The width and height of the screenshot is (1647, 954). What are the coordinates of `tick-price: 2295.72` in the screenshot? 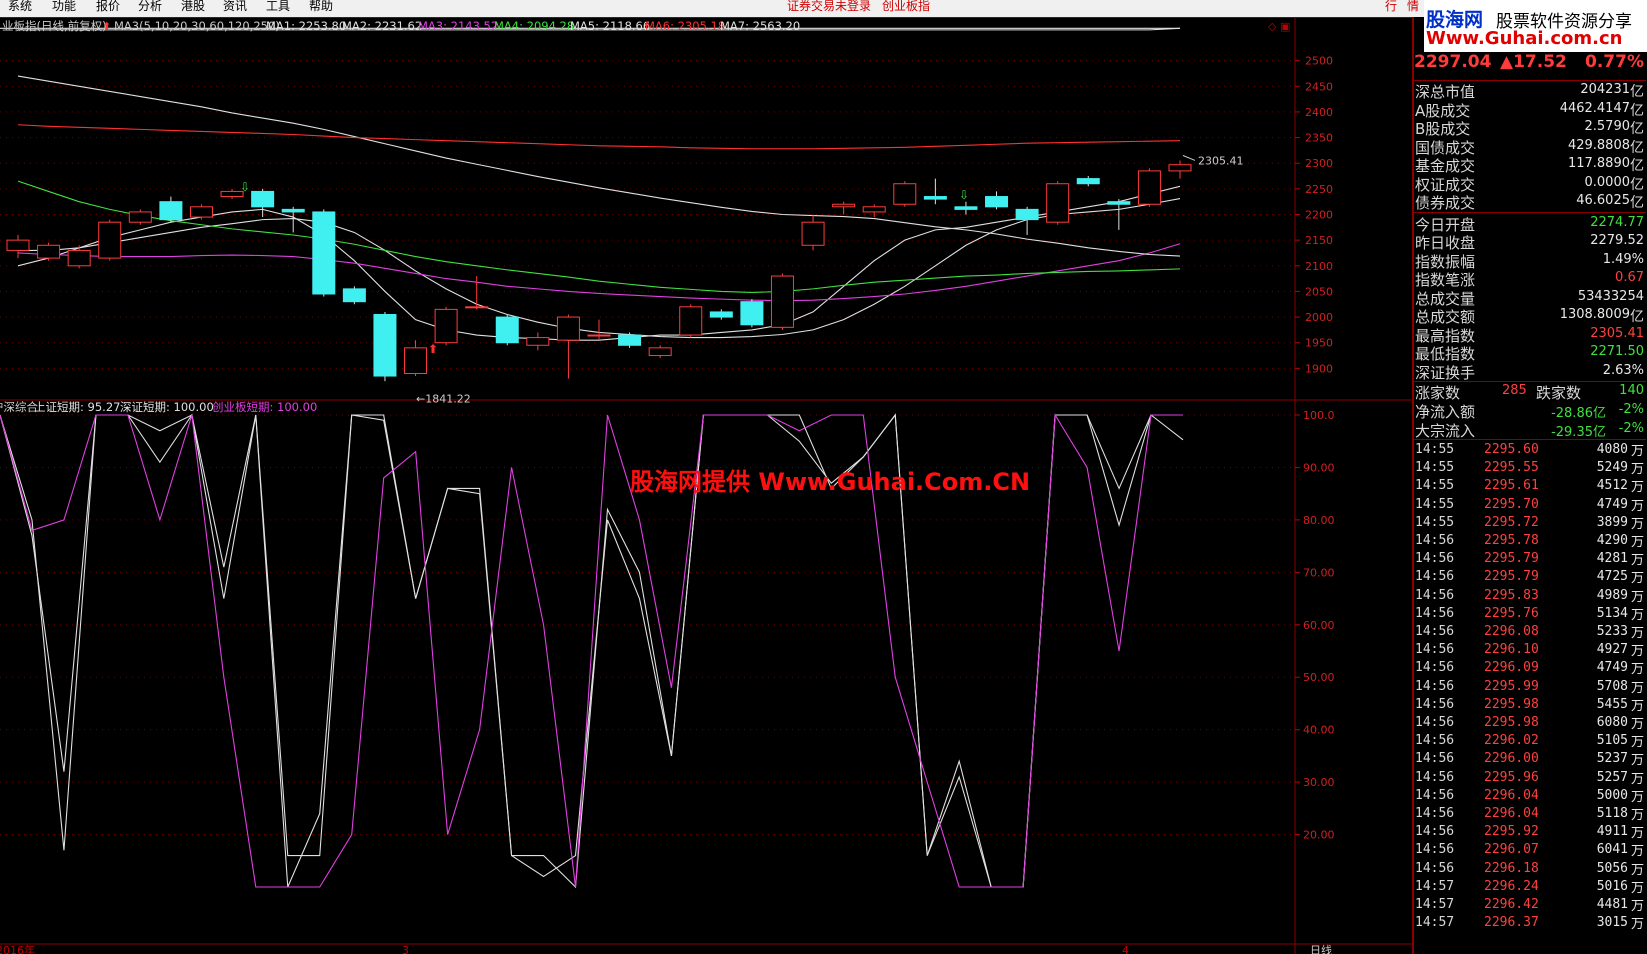 It's located at (1511, 522).